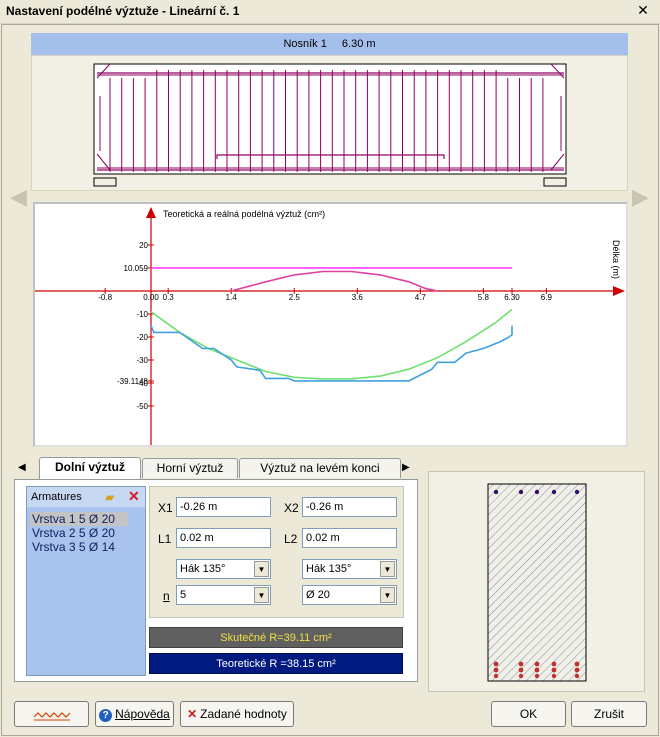  What do you see at coordinates (142, 337) in the screenshot?
I see `y-tick-label: -20` at bounding box center [142, 337].